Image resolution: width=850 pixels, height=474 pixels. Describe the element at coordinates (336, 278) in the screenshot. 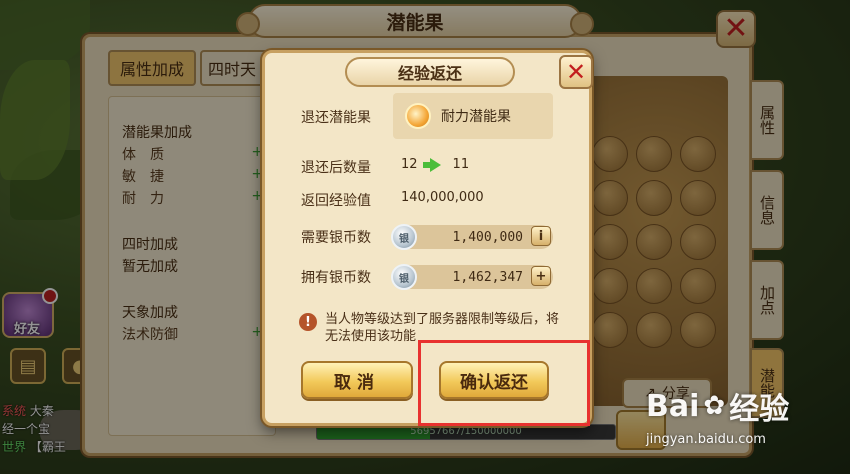

I see `have-silver-label: 拥有银币数` at that location.